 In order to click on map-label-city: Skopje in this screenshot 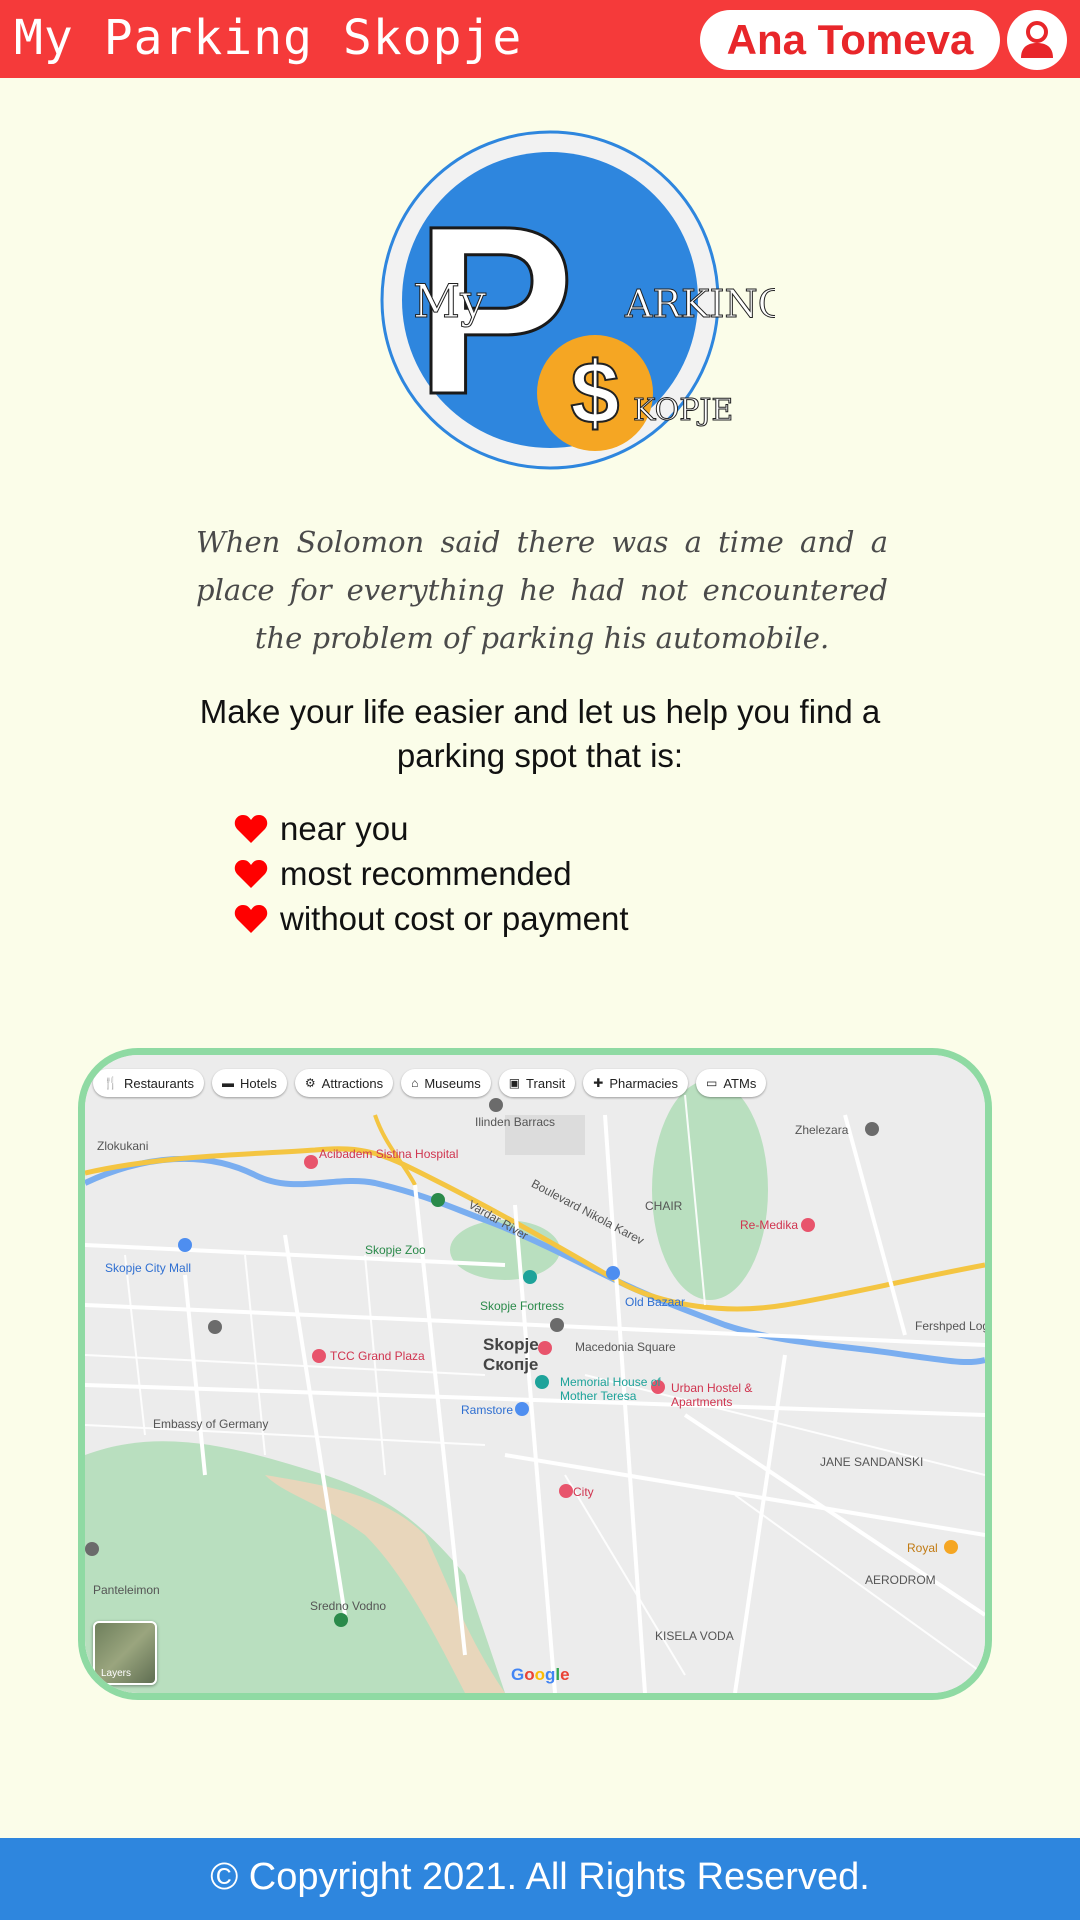, I will do `click(511, 1344)`.